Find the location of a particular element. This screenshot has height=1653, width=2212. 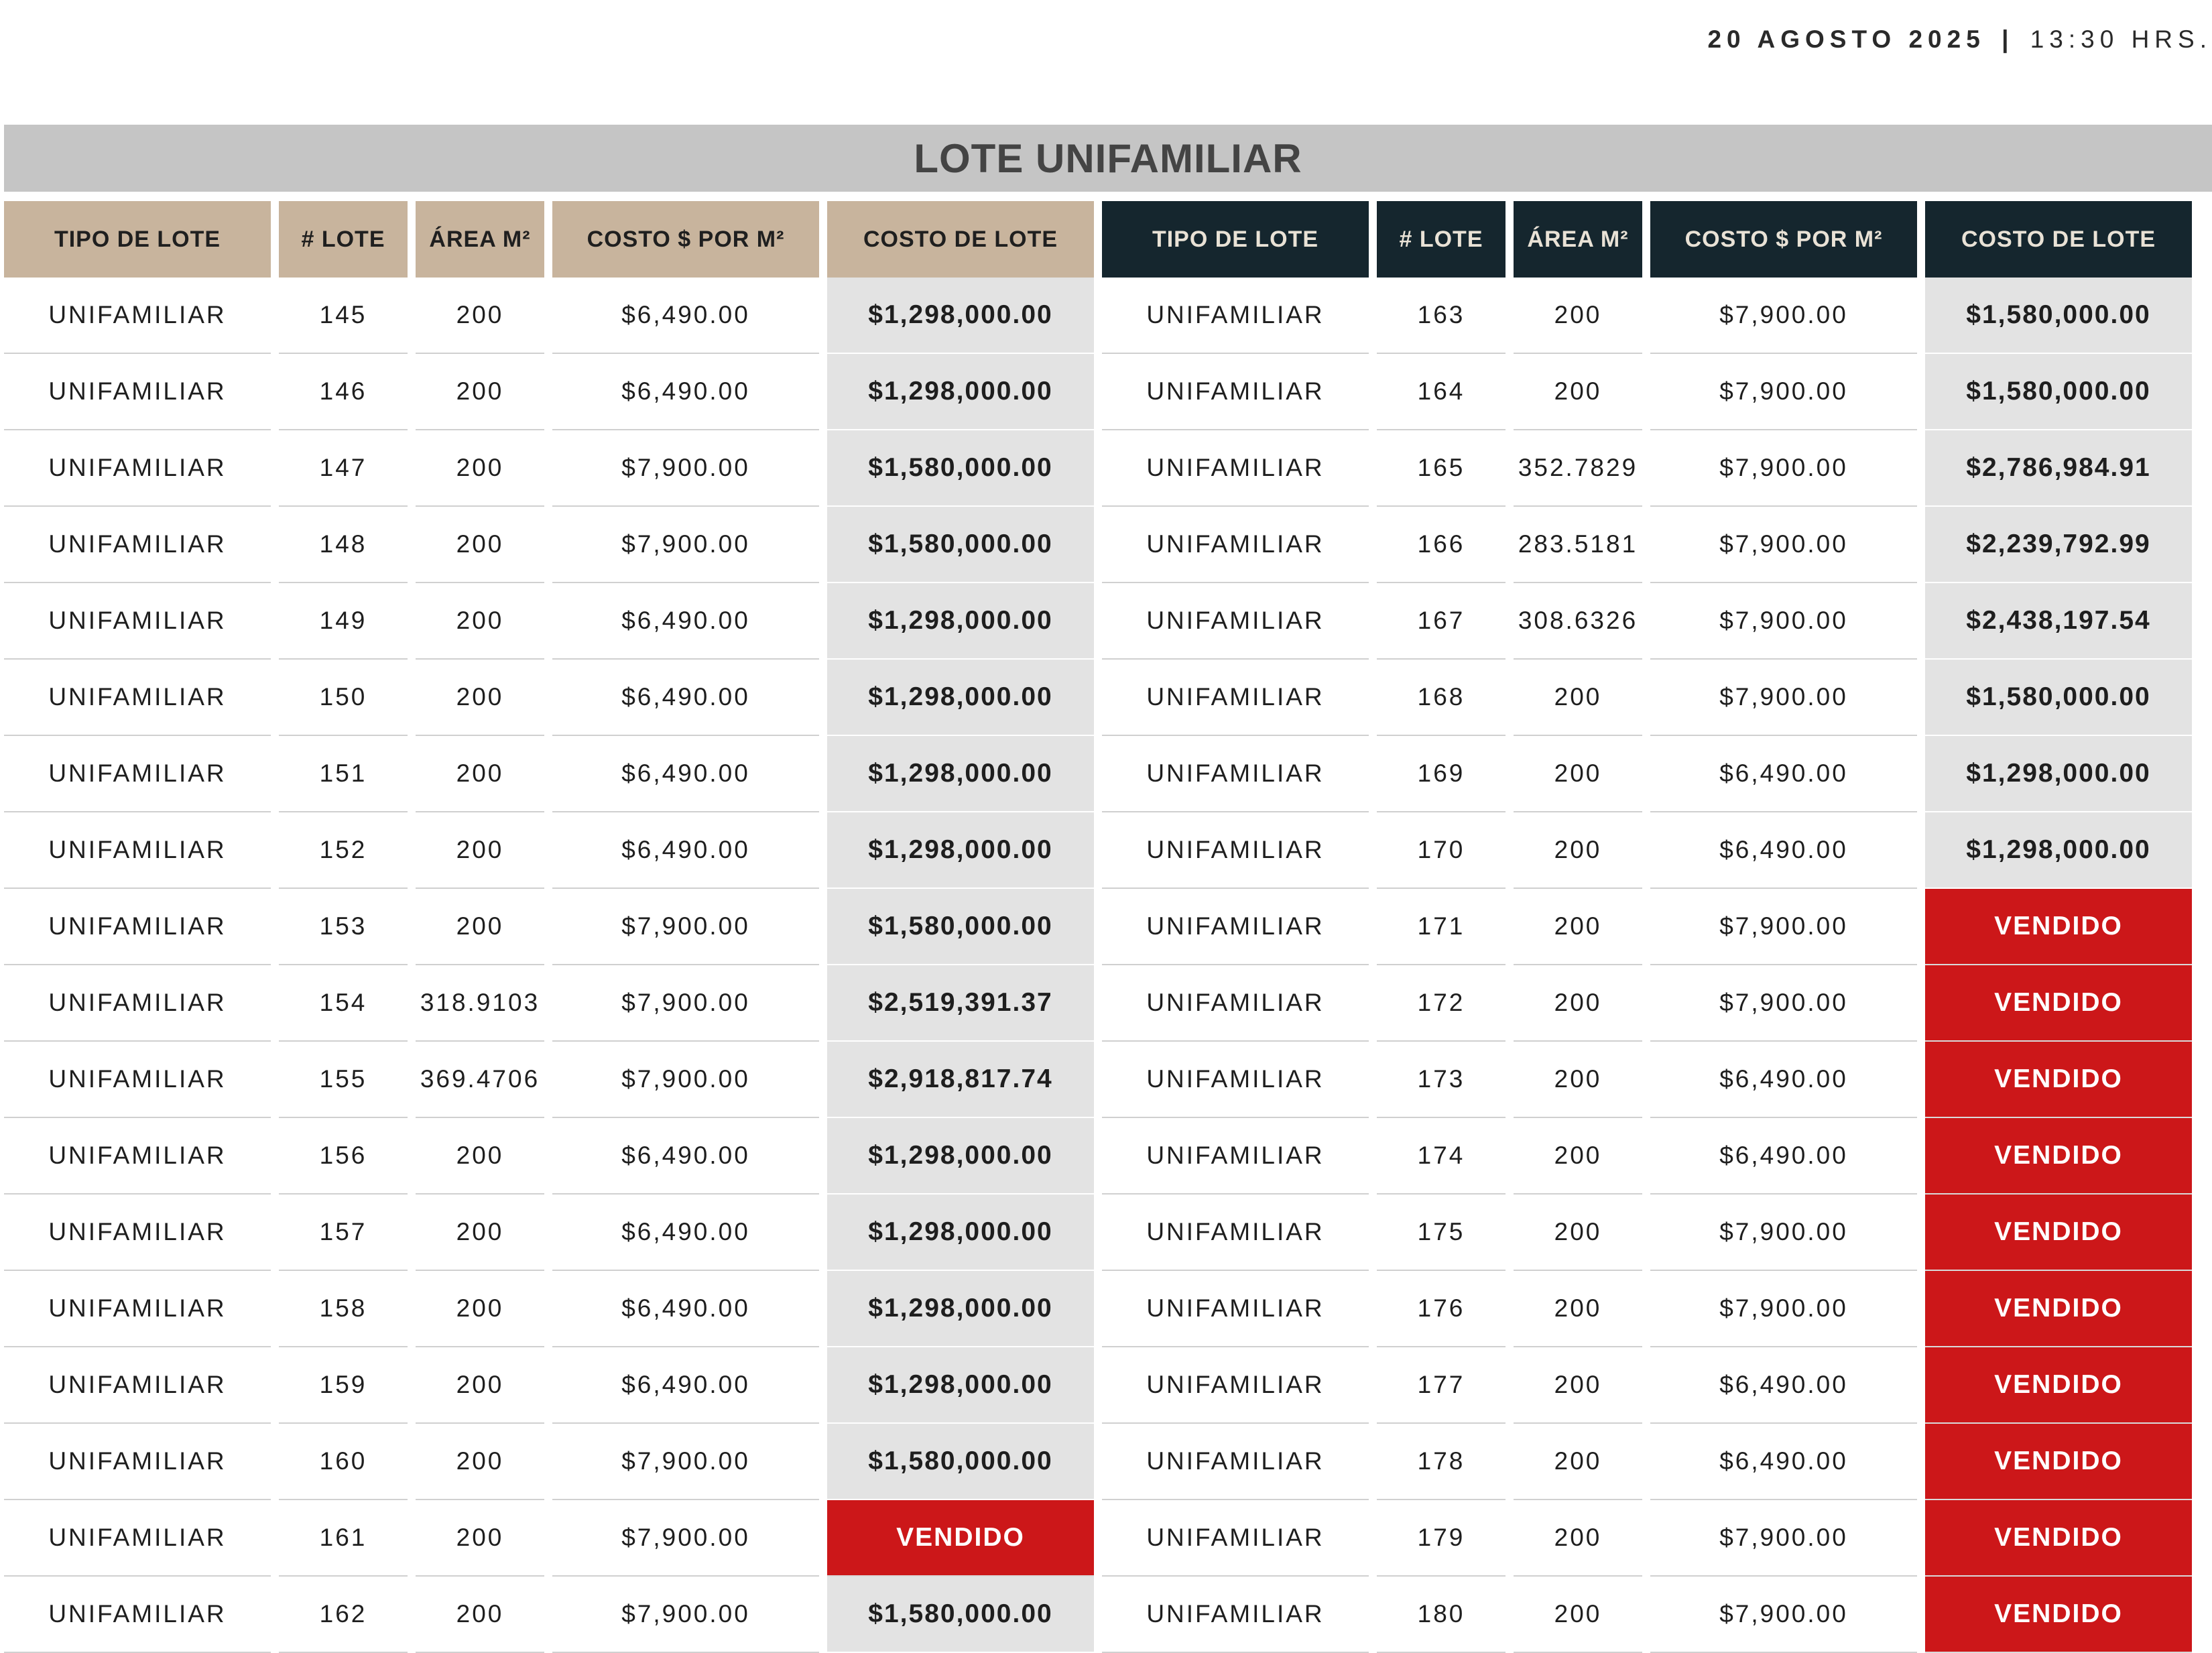

lote-number-cell: 150 is located at coordinates (343, 698).